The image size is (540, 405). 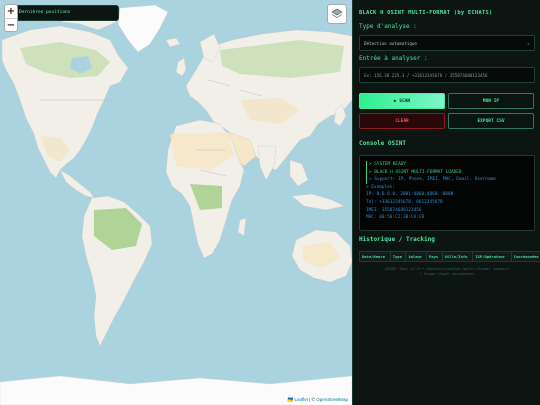 I want to click on footer-line: • Usage légal uniquement, so click(x=447, y=273).